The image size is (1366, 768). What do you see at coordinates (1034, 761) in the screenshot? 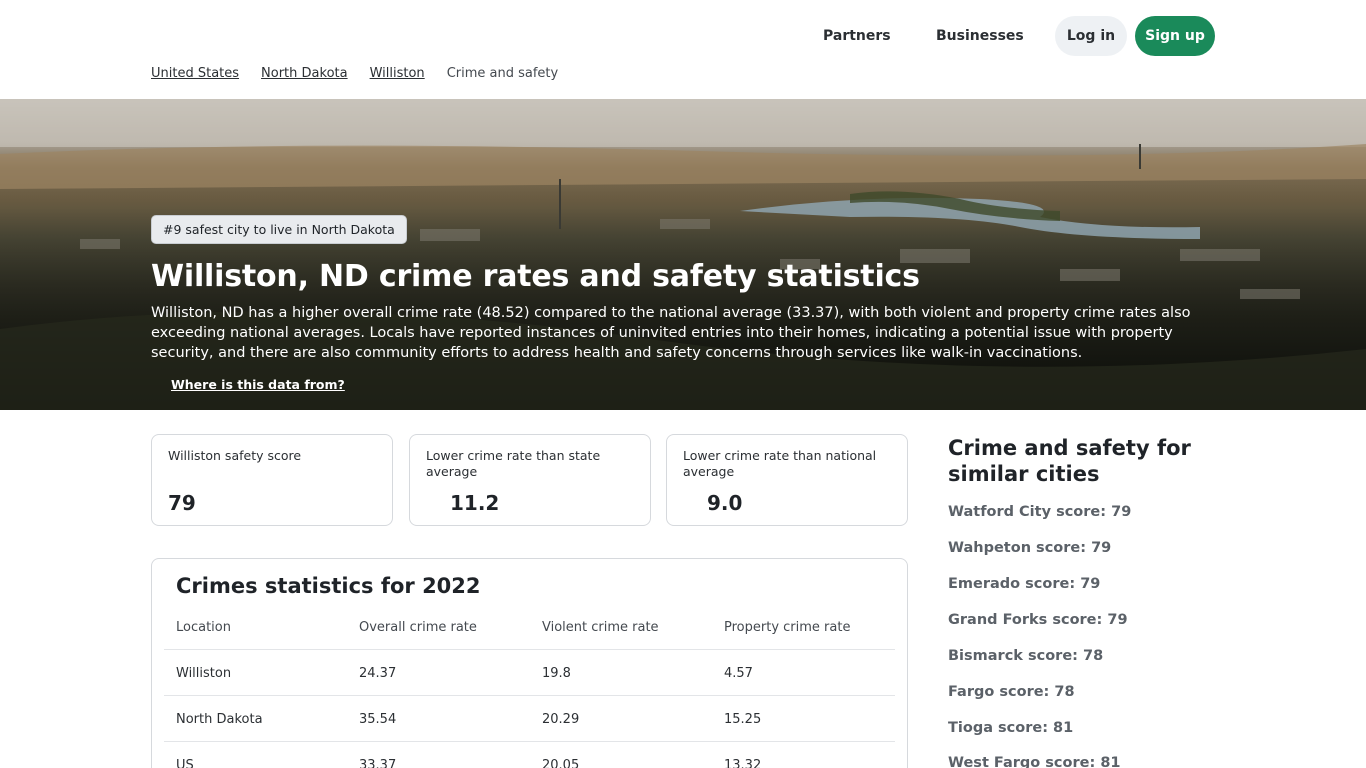
I see `similar-city-link: West Fargo score: 81` at bounding box center [1034, 761].